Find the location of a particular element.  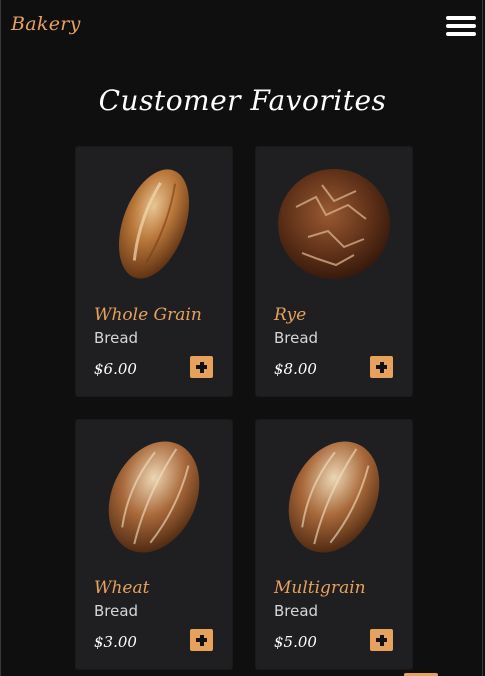

product-card: Multigrain Bread $5.00 is located at coordinates (334, 544).